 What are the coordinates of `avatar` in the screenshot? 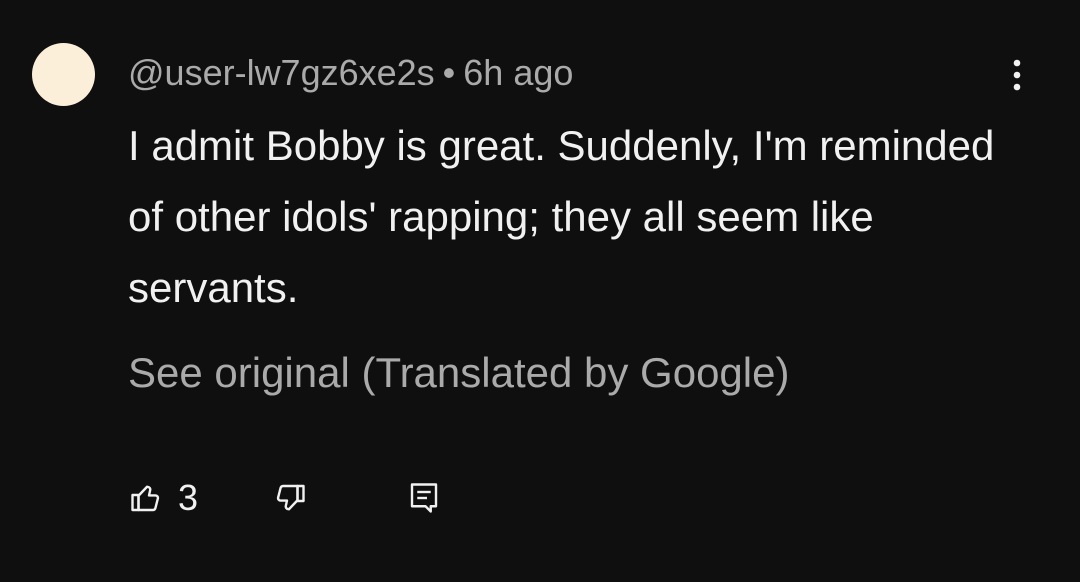 It's located at (63, 74).